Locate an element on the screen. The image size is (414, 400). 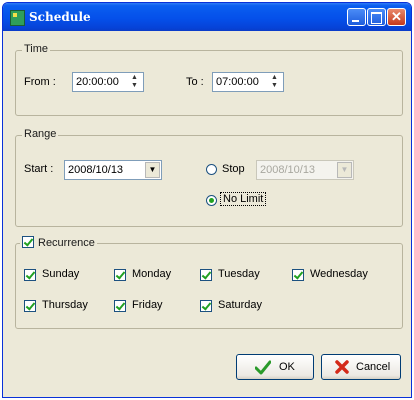
app-icon is located at coordinates (17, 18).